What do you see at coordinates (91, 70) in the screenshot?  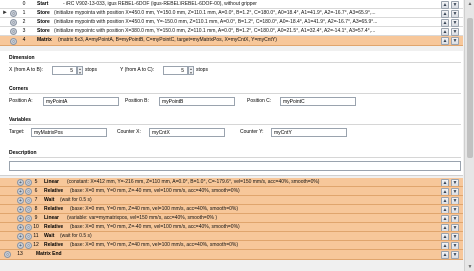 I see `x-stops-unit: stops` at bounding box center [91, 70].